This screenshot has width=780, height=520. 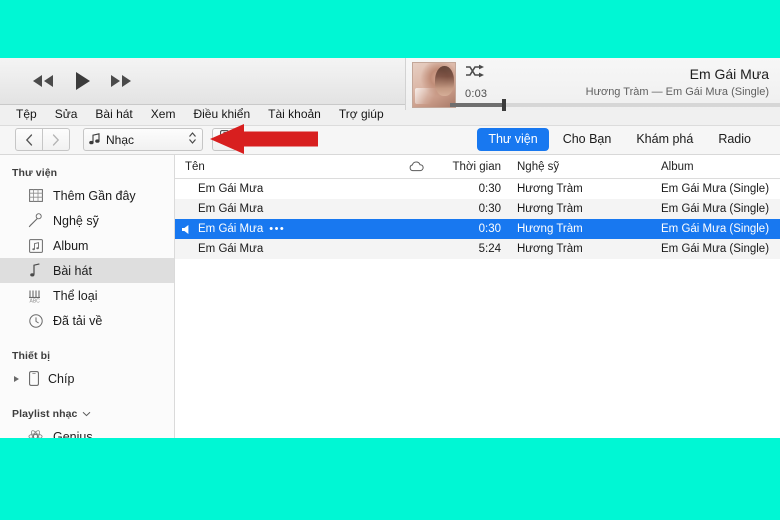 I want to click on now-playing-title: Em Gái Mưa, so click(x=729, y=74).